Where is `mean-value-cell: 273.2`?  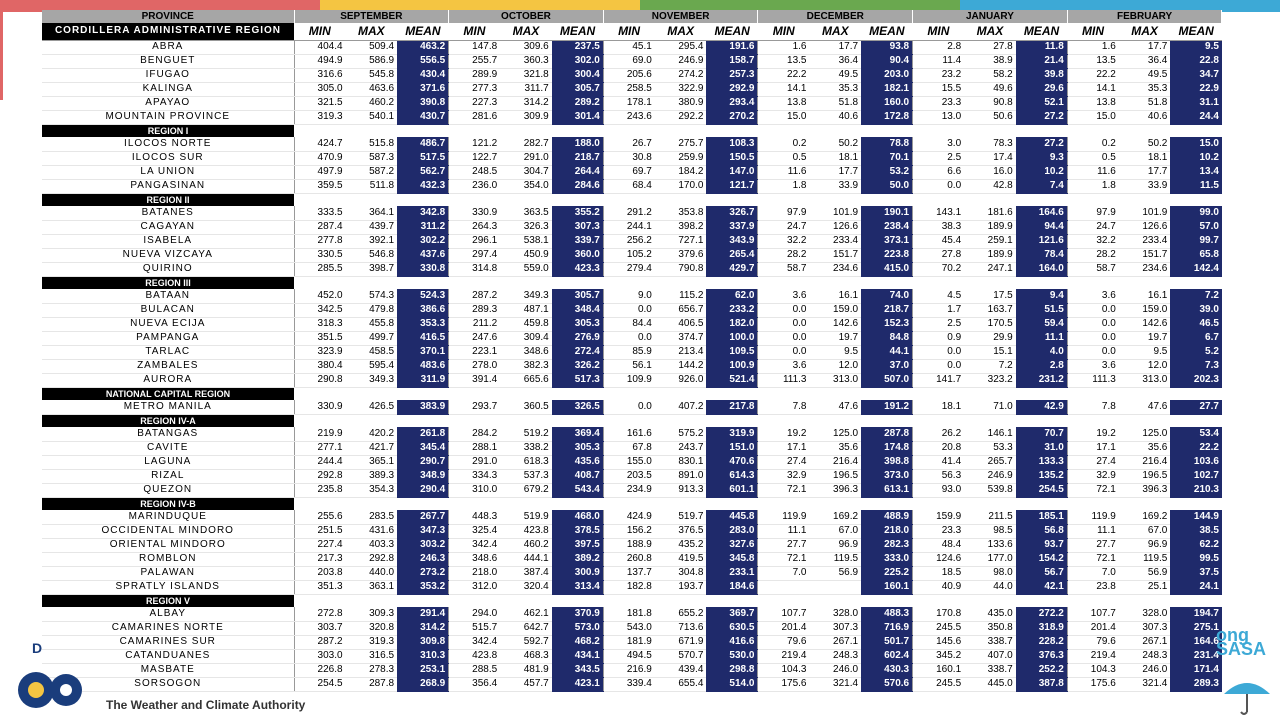 mean-value-cell: 273.2 is located at coordinates (423, 573).